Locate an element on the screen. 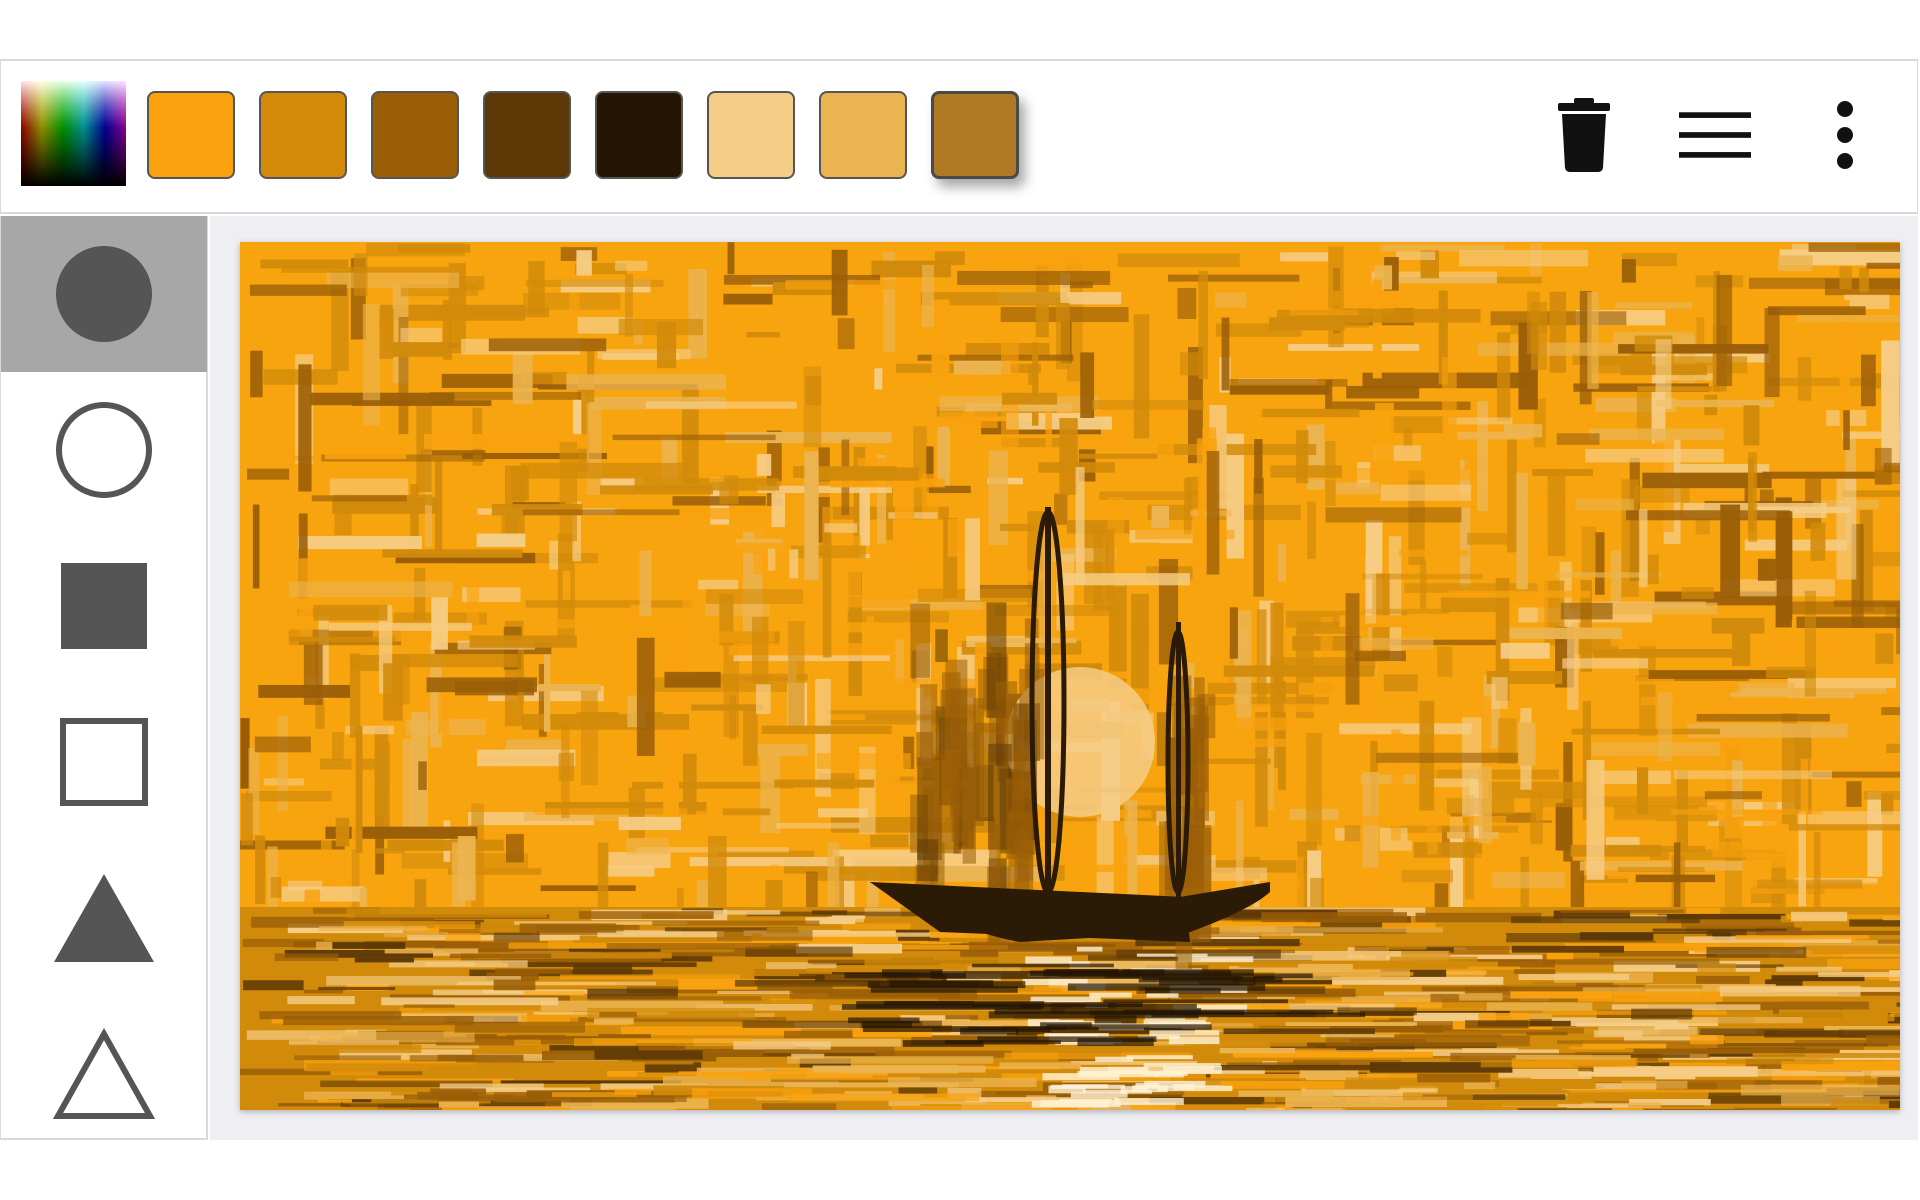  tool-filled-triangle is located at coordinates (104, 918).